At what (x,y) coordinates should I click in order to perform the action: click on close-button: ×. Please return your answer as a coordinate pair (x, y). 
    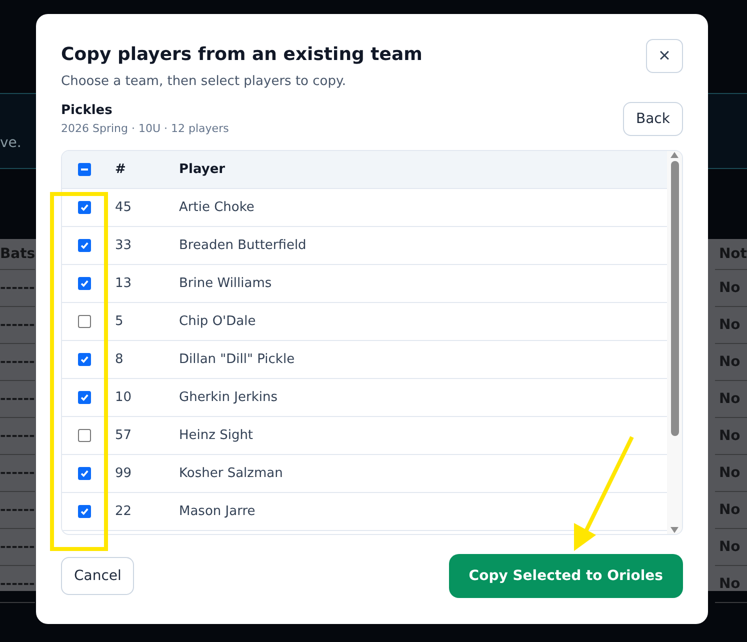
    Looking at the image, I should click on (664, 56).